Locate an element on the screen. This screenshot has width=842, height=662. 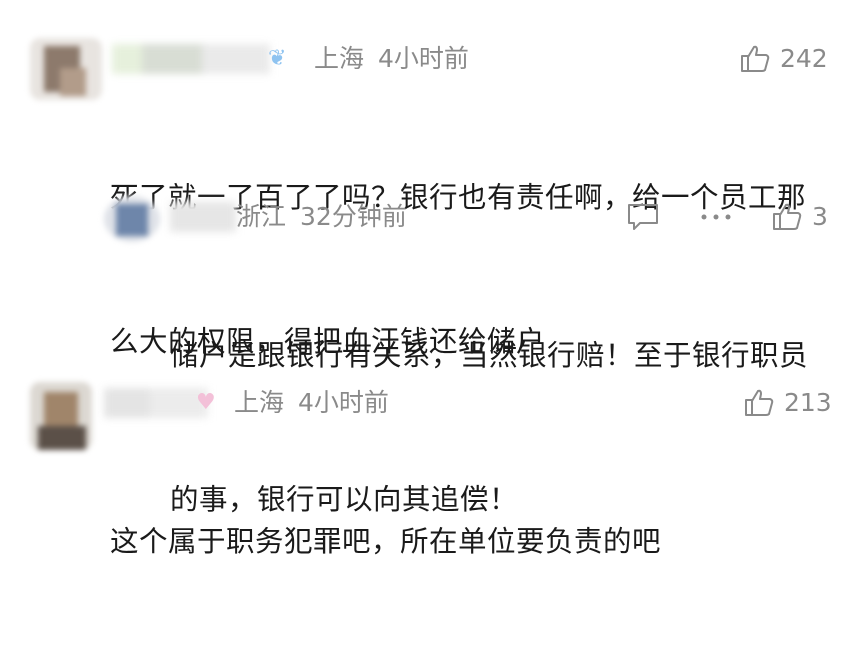
like-count: 3 is located at coordinates (820, 216).